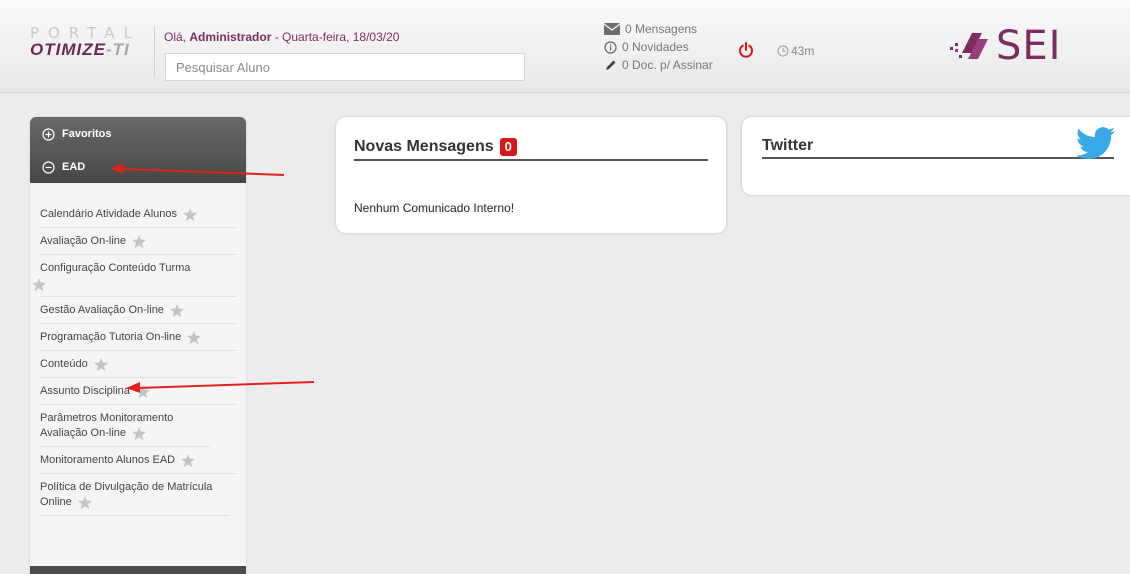 This screenshot has width=1130, height=574. What do you see at coordinates (610, 47) in the screenshot?
I see `info-icon` at bounding box center [610, 47].